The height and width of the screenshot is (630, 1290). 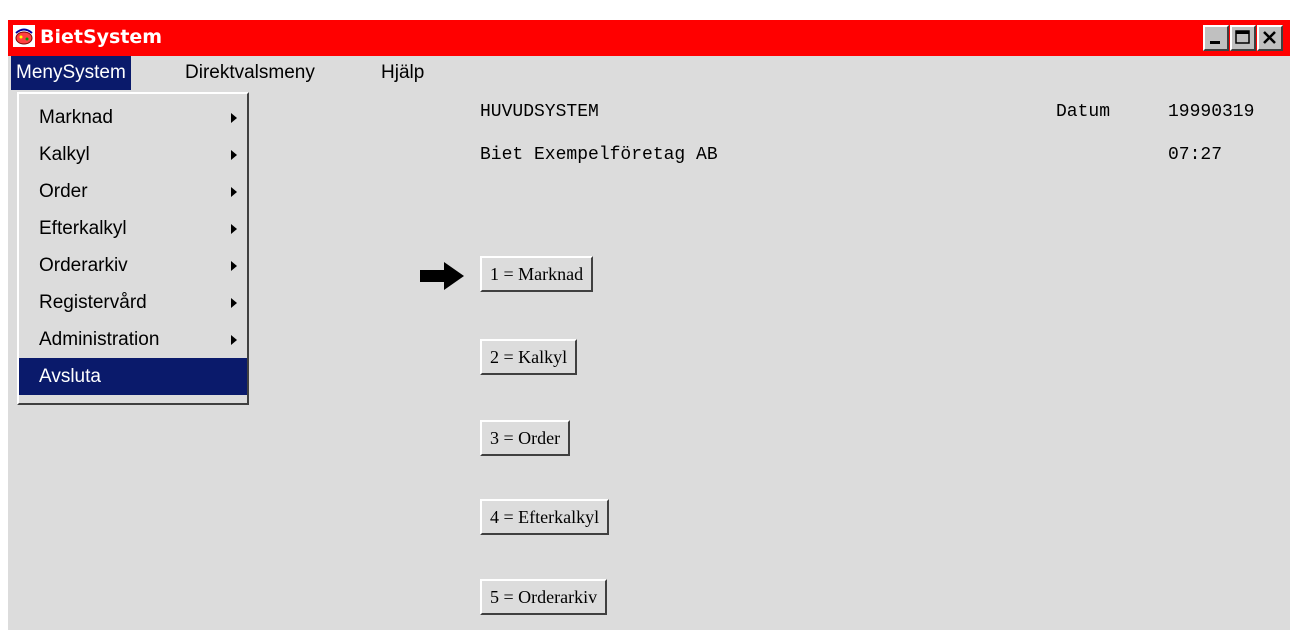 I want to click on date-label: Datum, so click(x=1083, y=112).